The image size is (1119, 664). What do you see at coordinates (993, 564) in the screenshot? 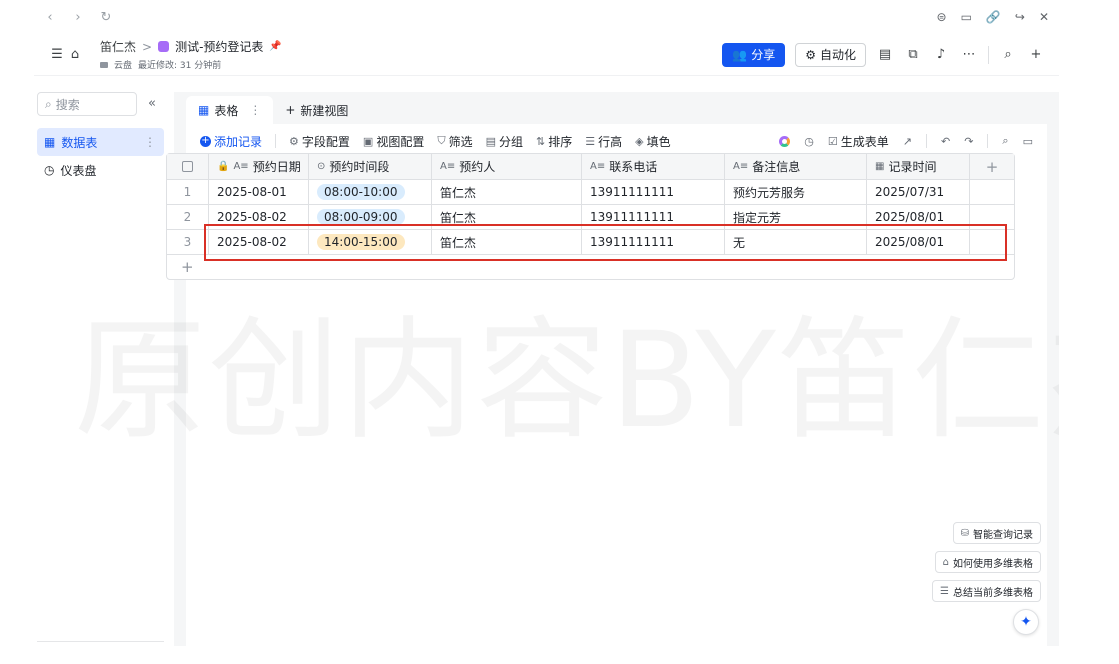
I see `helper-label: 如何使用多维表格` at bounding box center [993, 564].